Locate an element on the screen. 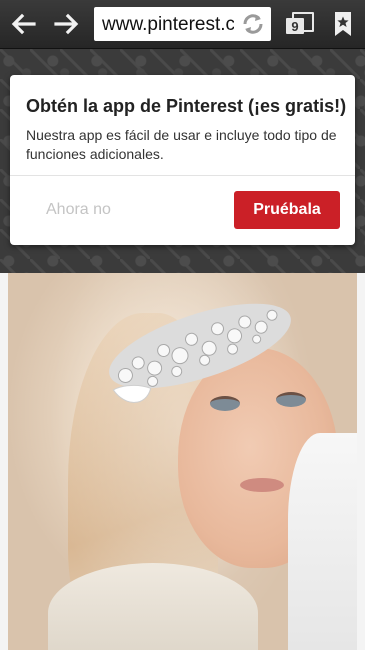 The height and width of the screenshot is (650, 365). reload-button is located at coordinates (253, 24).